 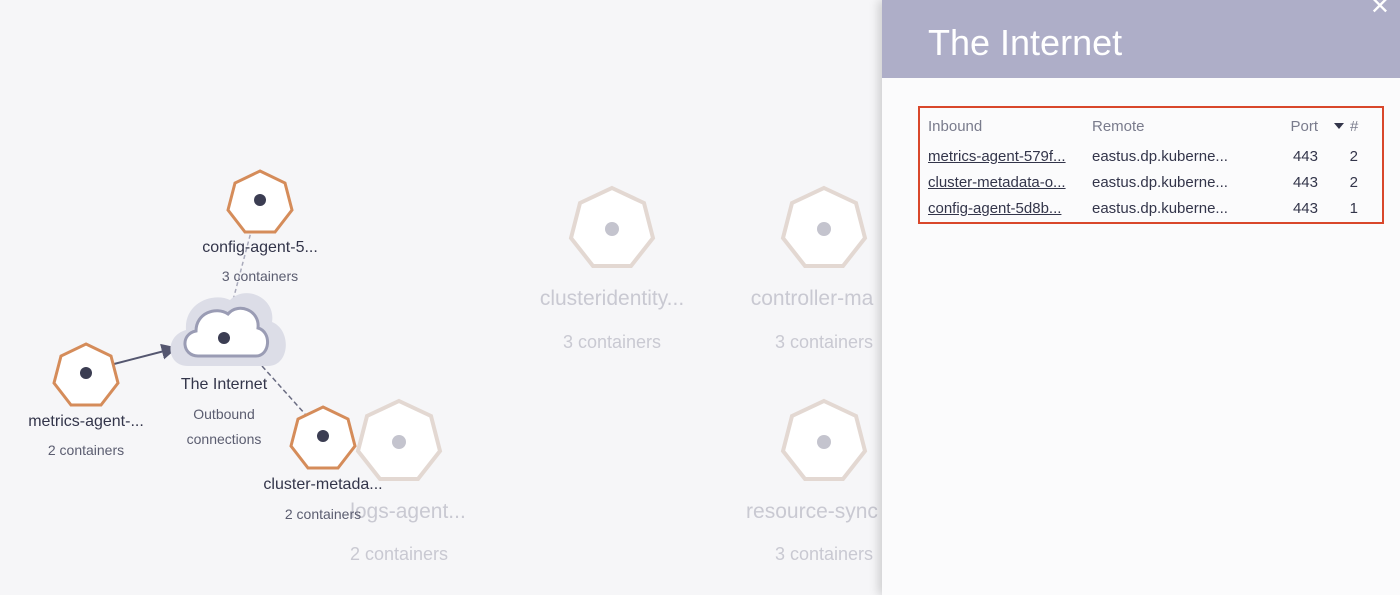 What do you see at coordinates (955, 126) in the screenshot?
I see `column-header-inbound: Inbound` at bounding box center [955, 126].